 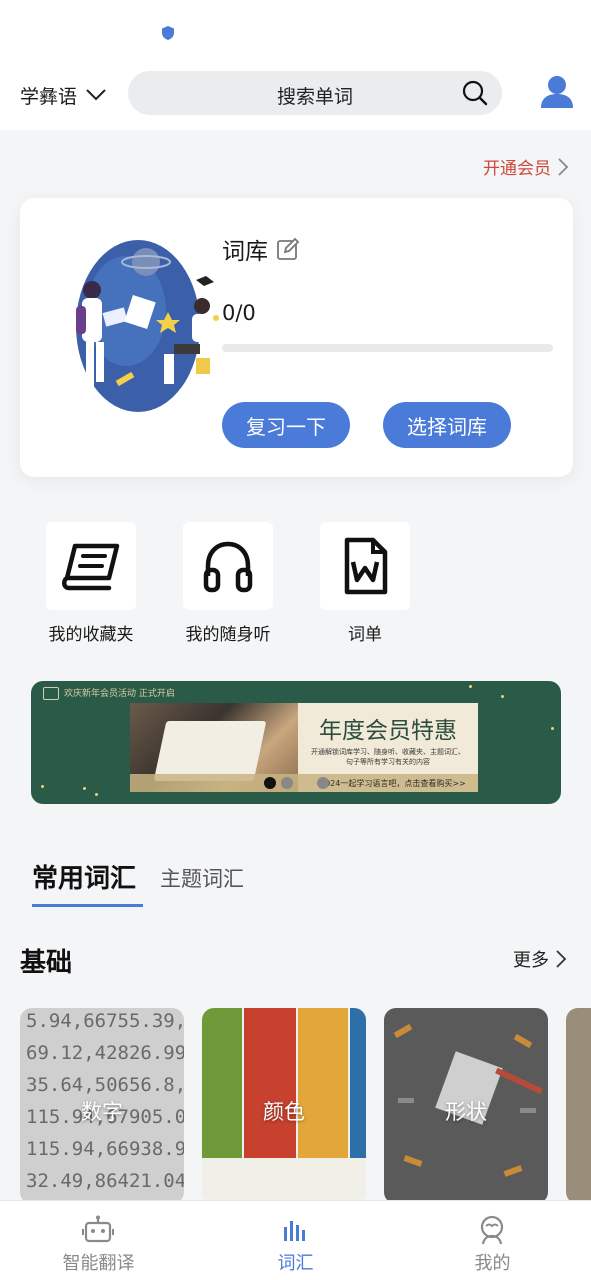 What do you see at coordinates (447, 425) in the screenshot?
I see `choose-library-button: 选择词库` at bounding box center [447, 425].